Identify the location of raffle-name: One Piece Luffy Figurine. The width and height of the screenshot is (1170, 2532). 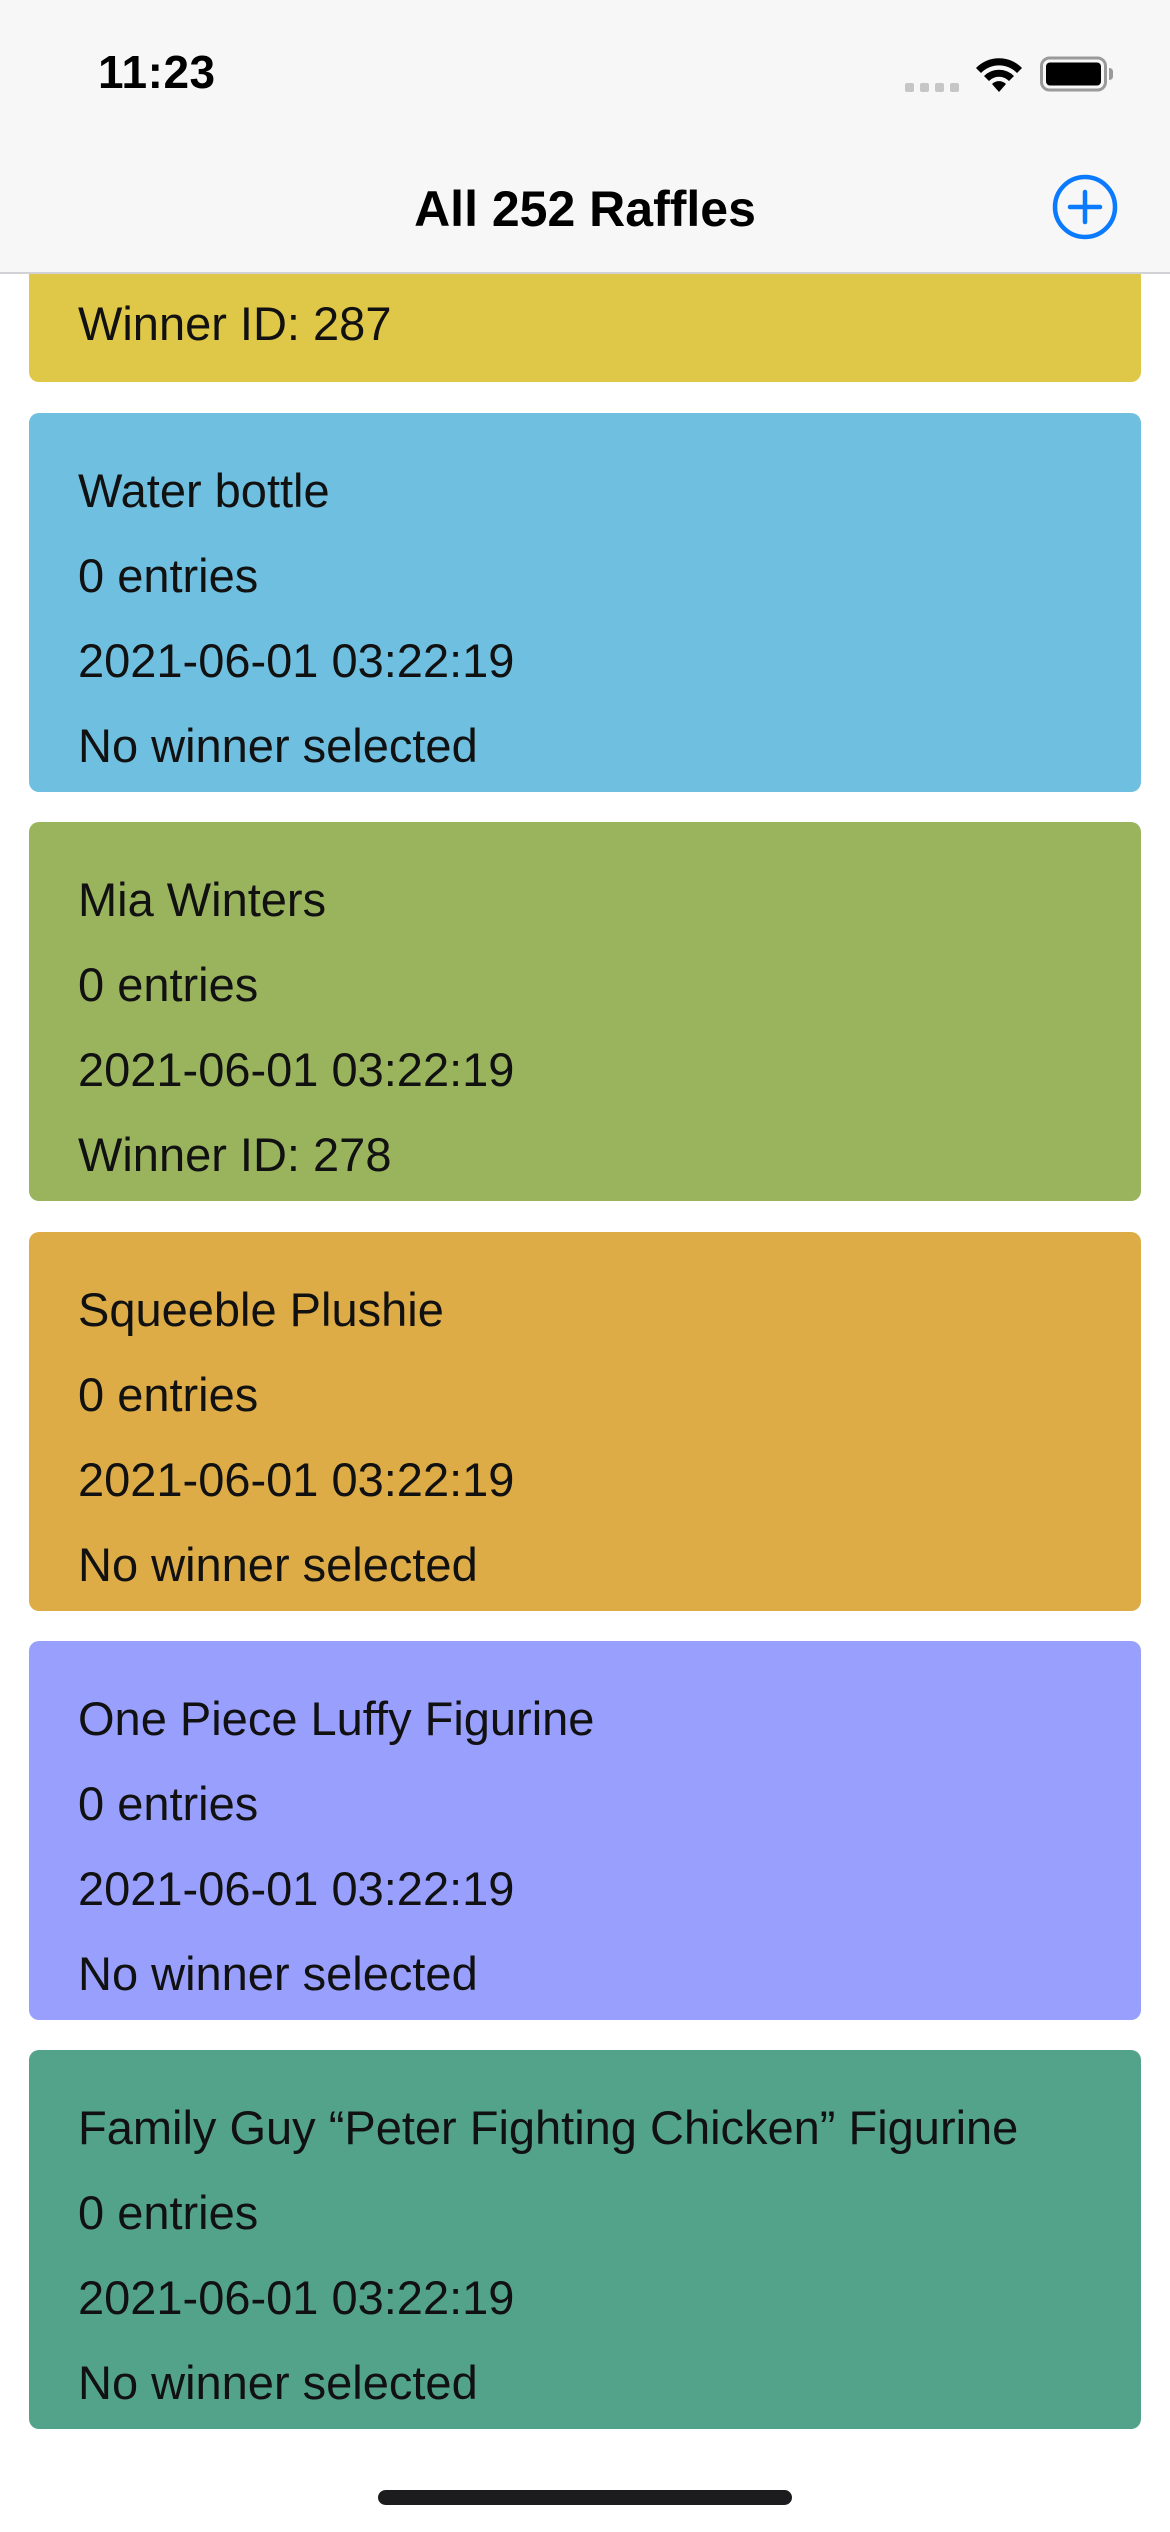
(336, 1718).